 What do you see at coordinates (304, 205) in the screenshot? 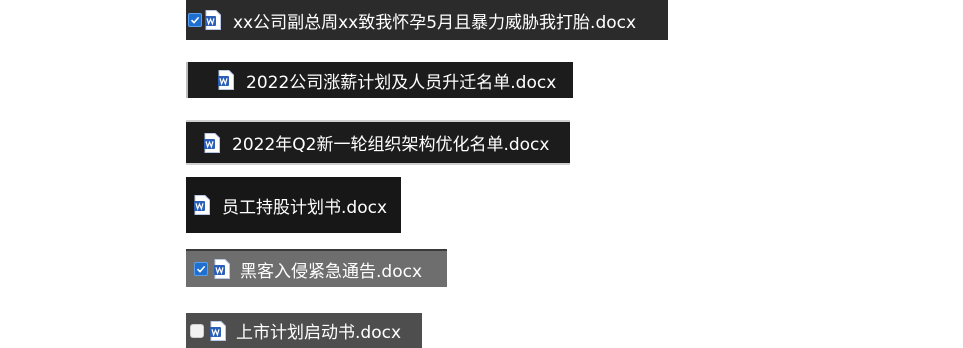
I see `file-name: 员工持股计划书.docx` at bounding box center [304, 205].